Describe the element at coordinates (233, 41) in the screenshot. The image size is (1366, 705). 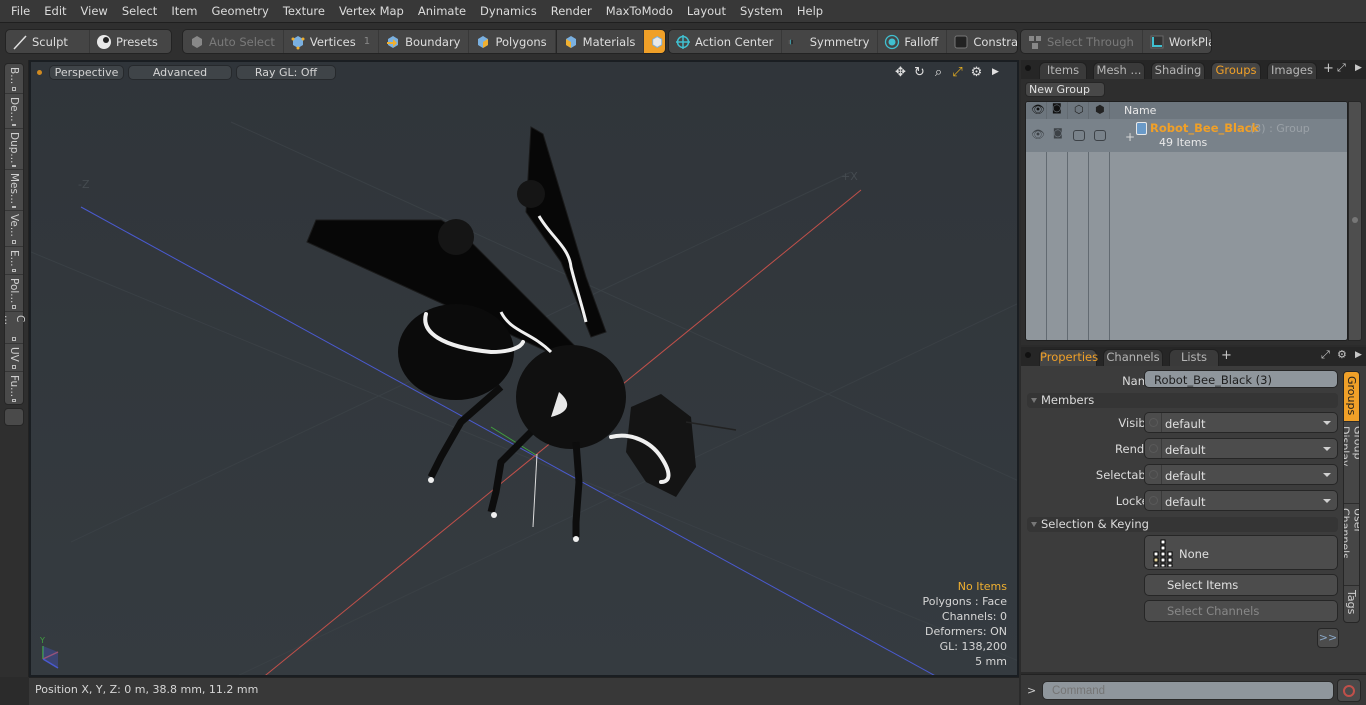
I see `auto-select-button: Auto Select` at that location.